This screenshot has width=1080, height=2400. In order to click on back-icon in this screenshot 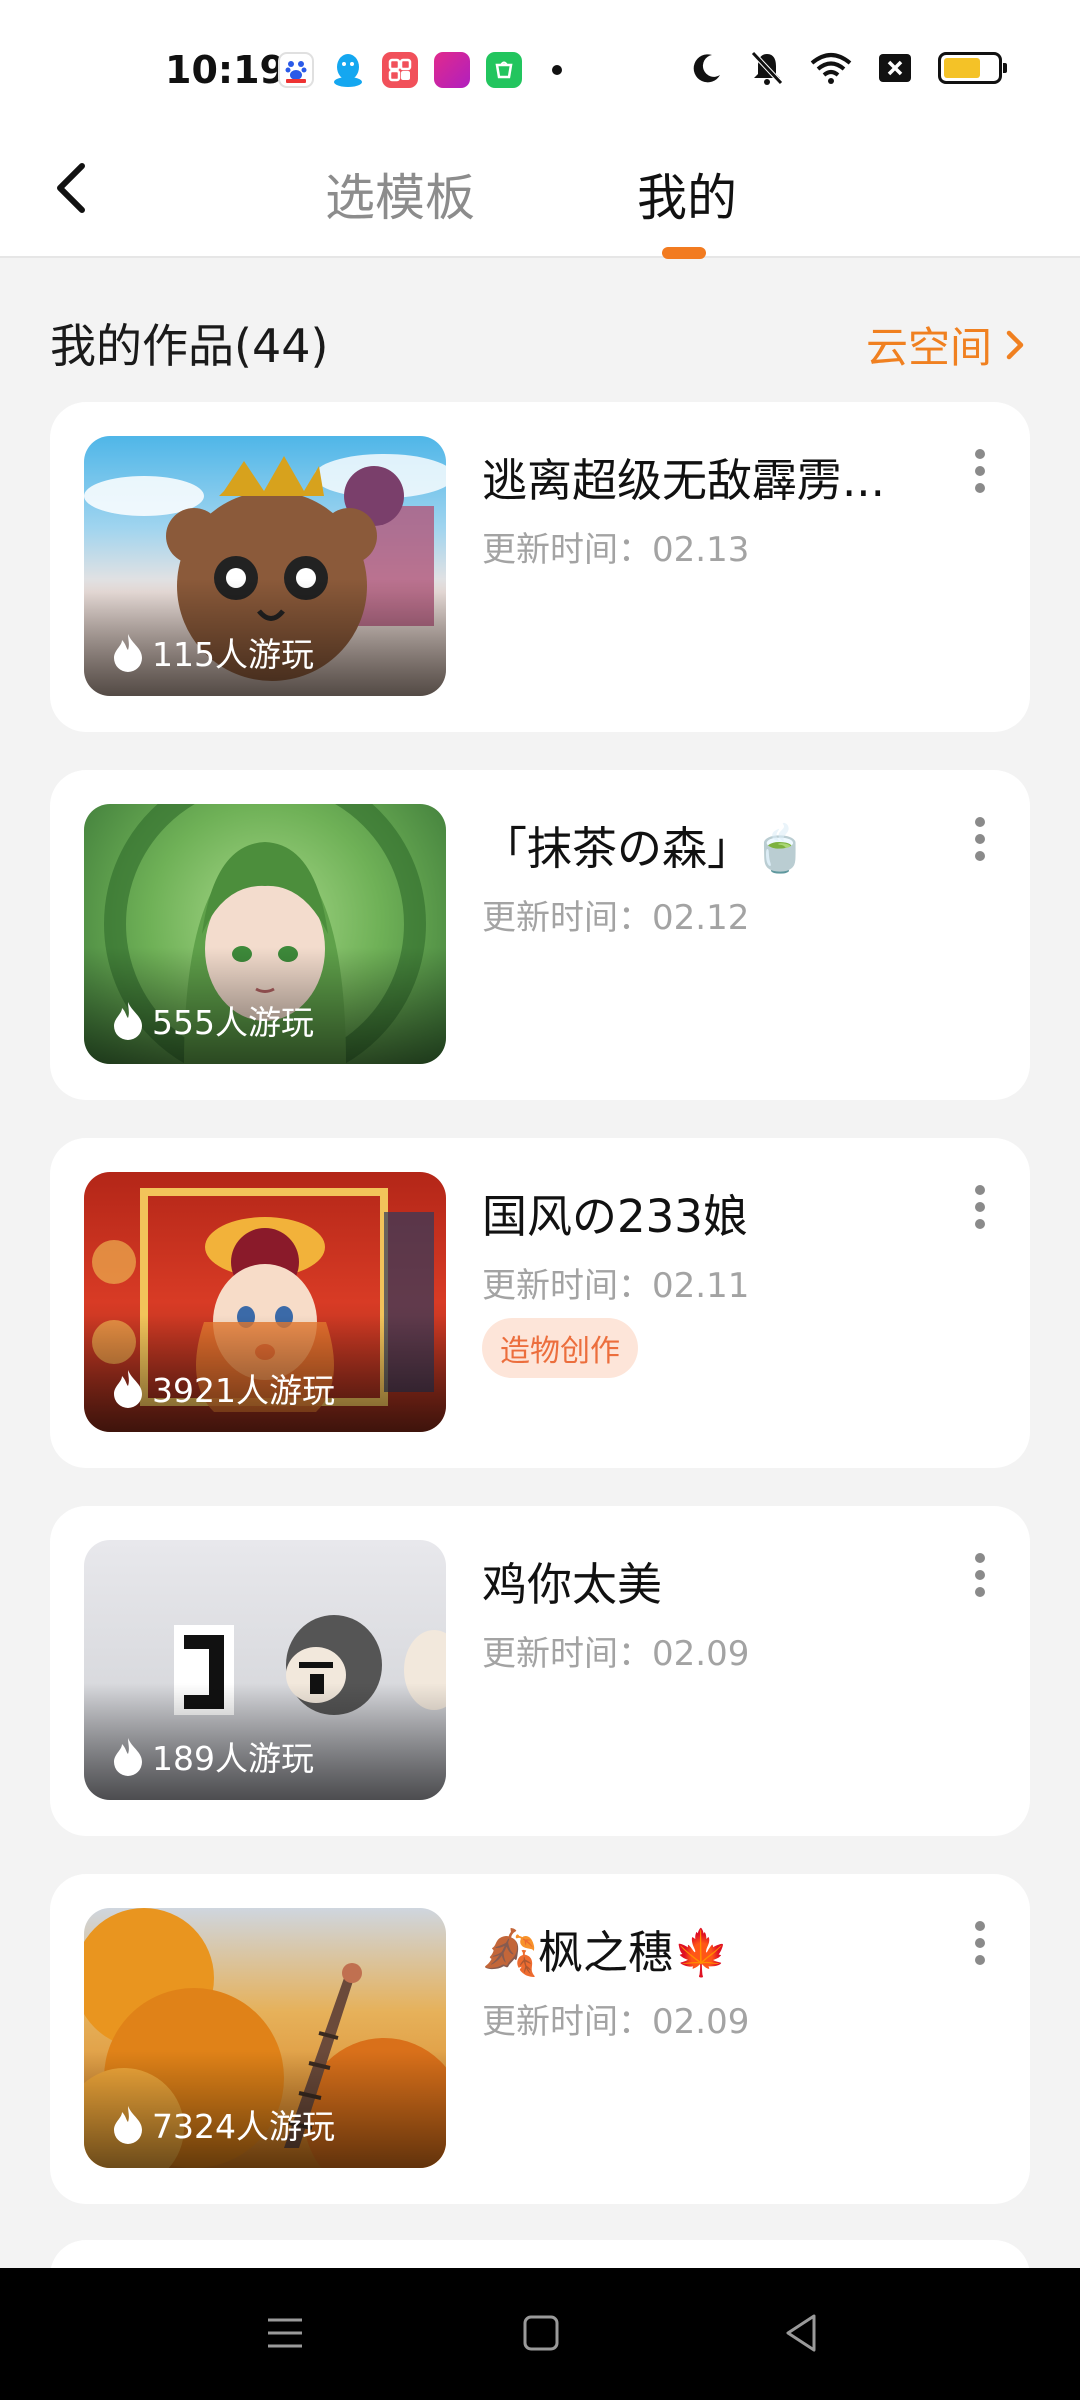, I will do `click(801, 2333)`.